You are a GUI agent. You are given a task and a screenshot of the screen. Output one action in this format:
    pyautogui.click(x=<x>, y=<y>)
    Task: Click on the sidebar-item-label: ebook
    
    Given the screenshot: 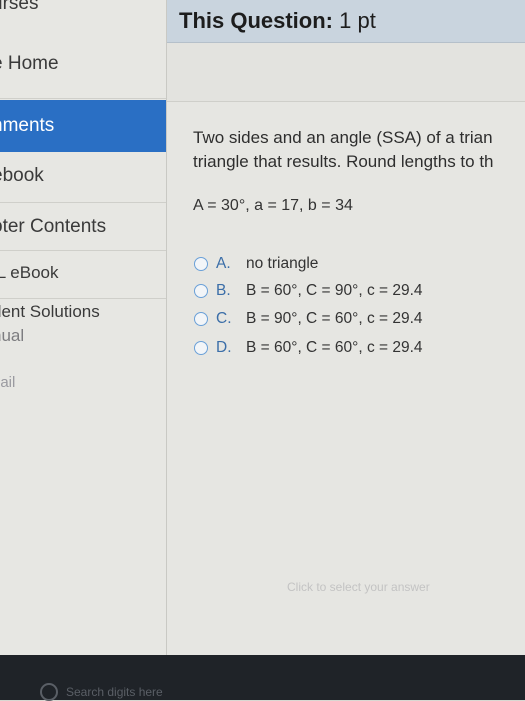 What is the action you would take?
    pyautogui.click(x=22, y=175)
    